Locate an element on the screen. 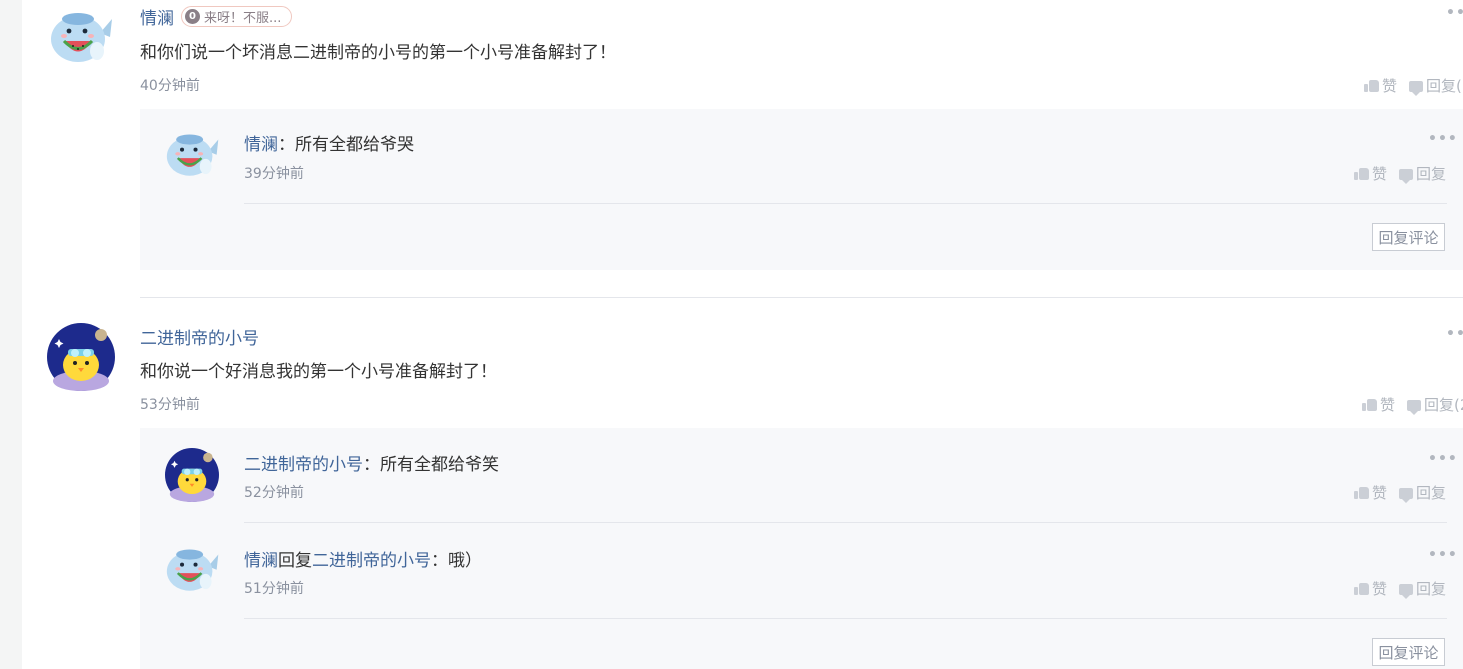 The width and height of the screenshot is (1463, 669). comment-text: 和你们说一个坏消息二进制帝的小号的第一个小号准备解封了！ is located at coordinates (378, 53).